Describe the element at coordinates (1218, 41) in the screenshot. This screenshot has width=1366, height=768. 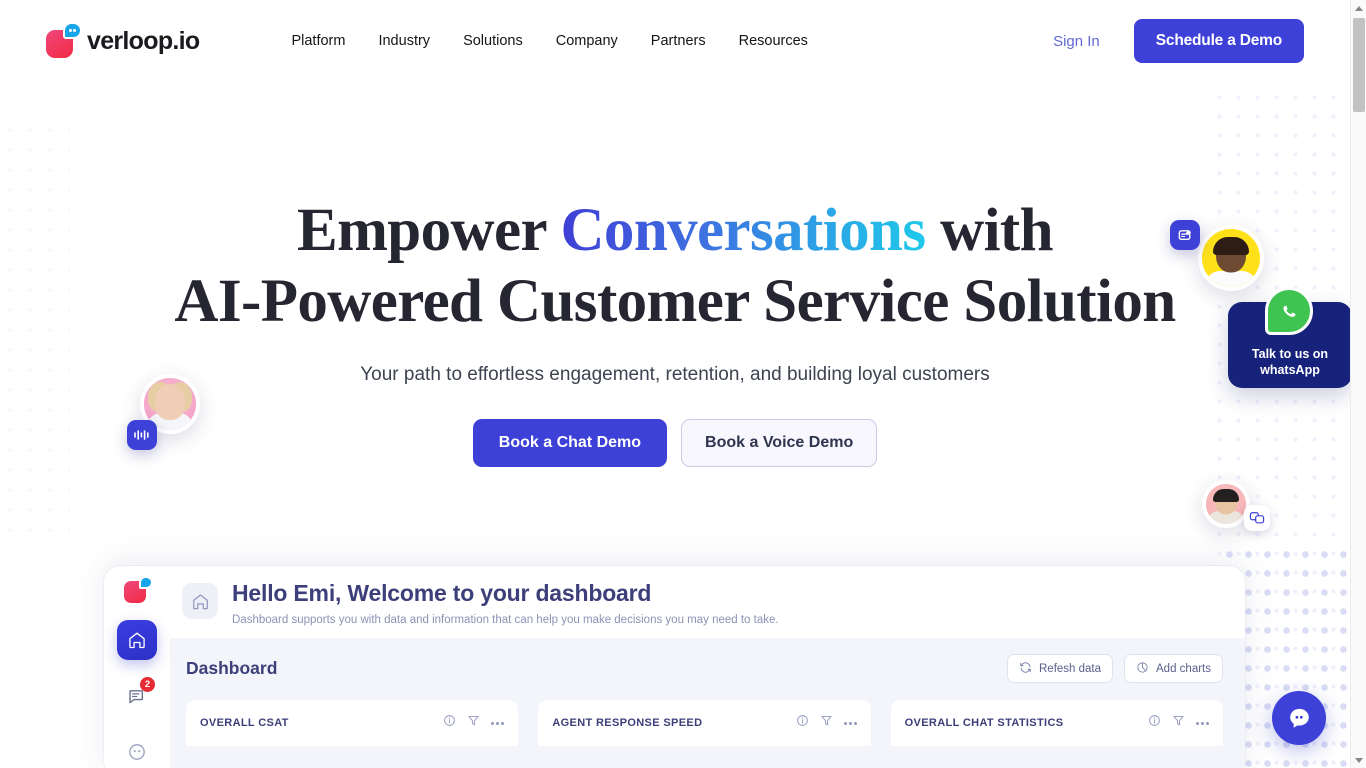
I see `schedule-demo-button: Schedule a Demo` at that location.